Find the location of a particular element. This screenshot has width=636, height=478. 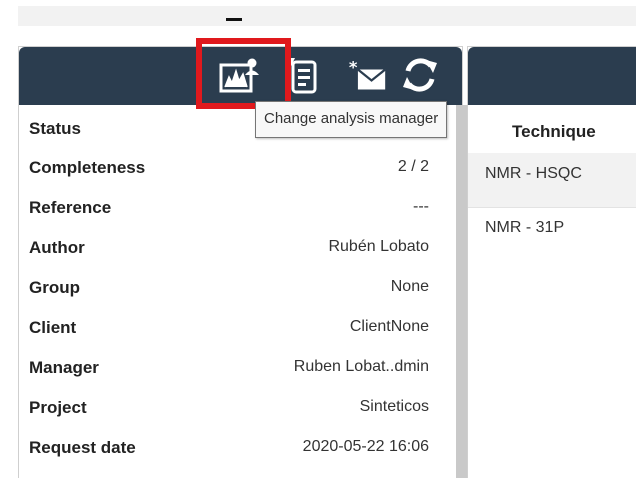

detail-label: Project is located at coordinates (58, 407).